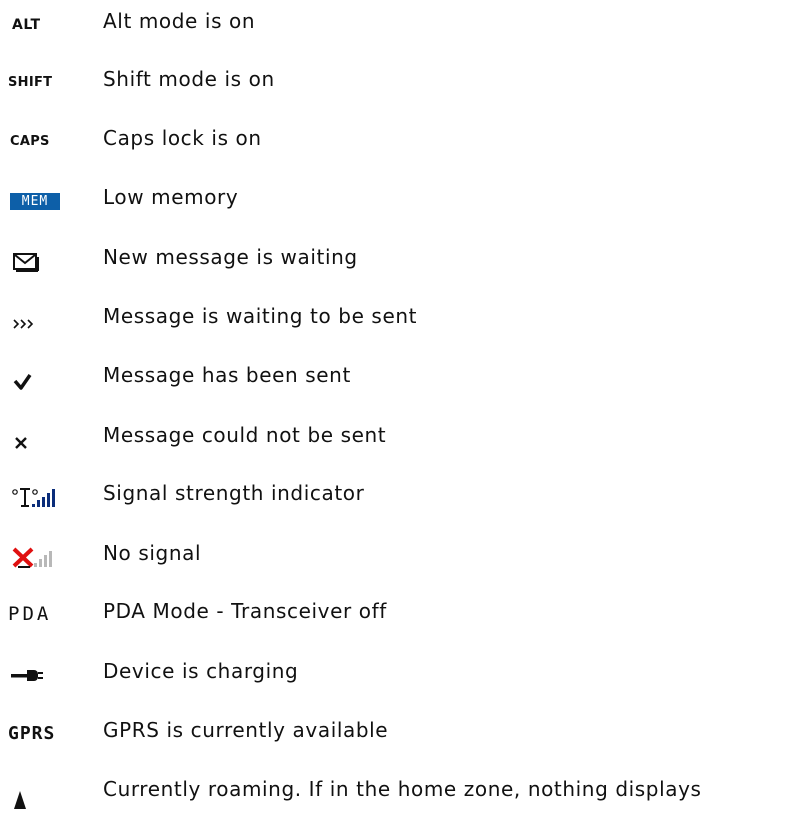  I want to click on gprs-icon-text: GPRS, so click(32, 733).